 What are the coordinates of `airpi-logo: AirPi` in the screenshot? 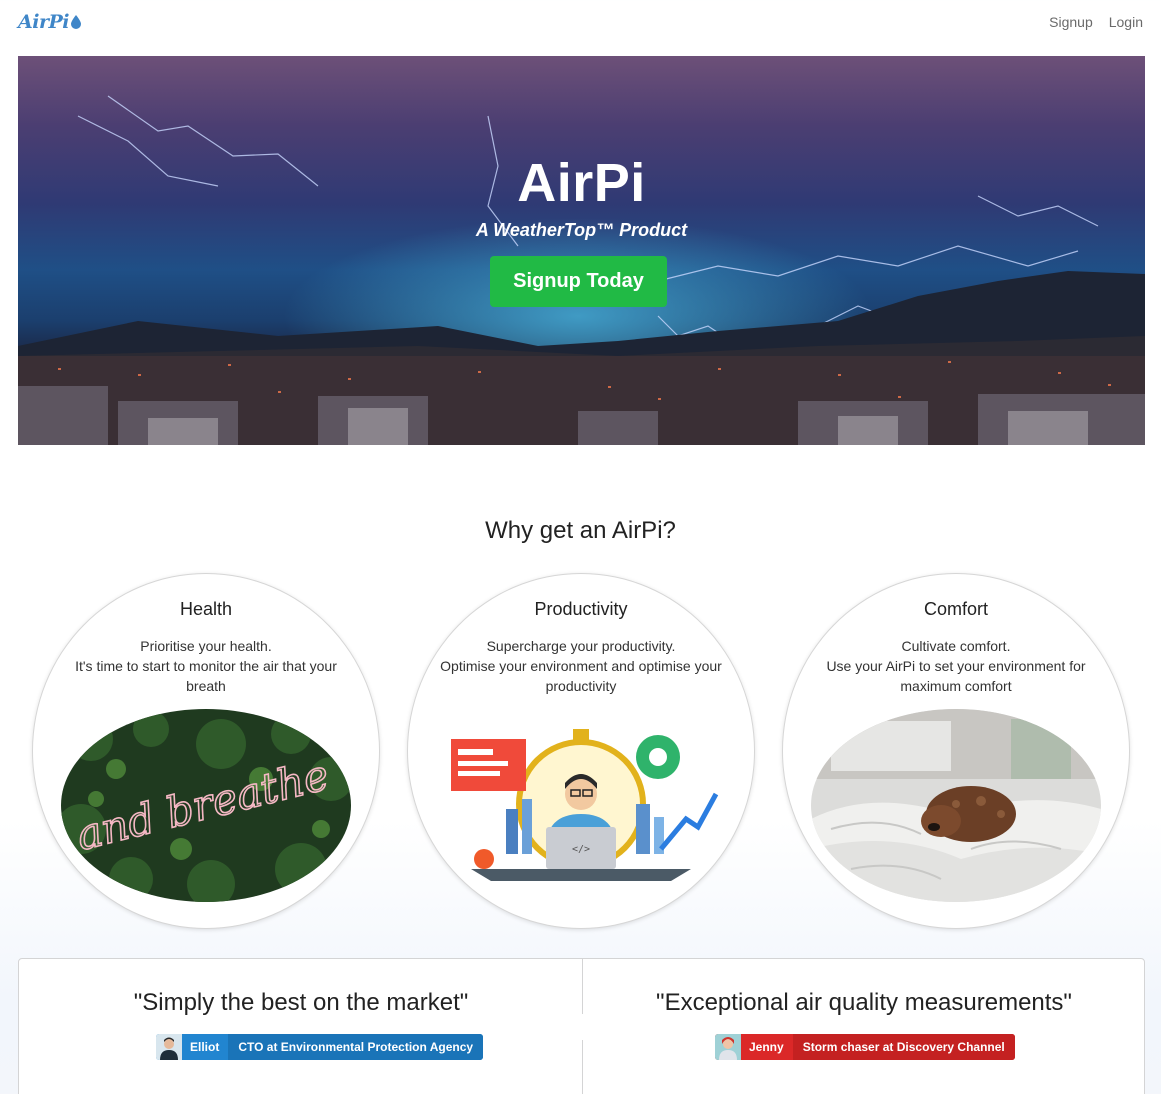 It's located at (49, 22).